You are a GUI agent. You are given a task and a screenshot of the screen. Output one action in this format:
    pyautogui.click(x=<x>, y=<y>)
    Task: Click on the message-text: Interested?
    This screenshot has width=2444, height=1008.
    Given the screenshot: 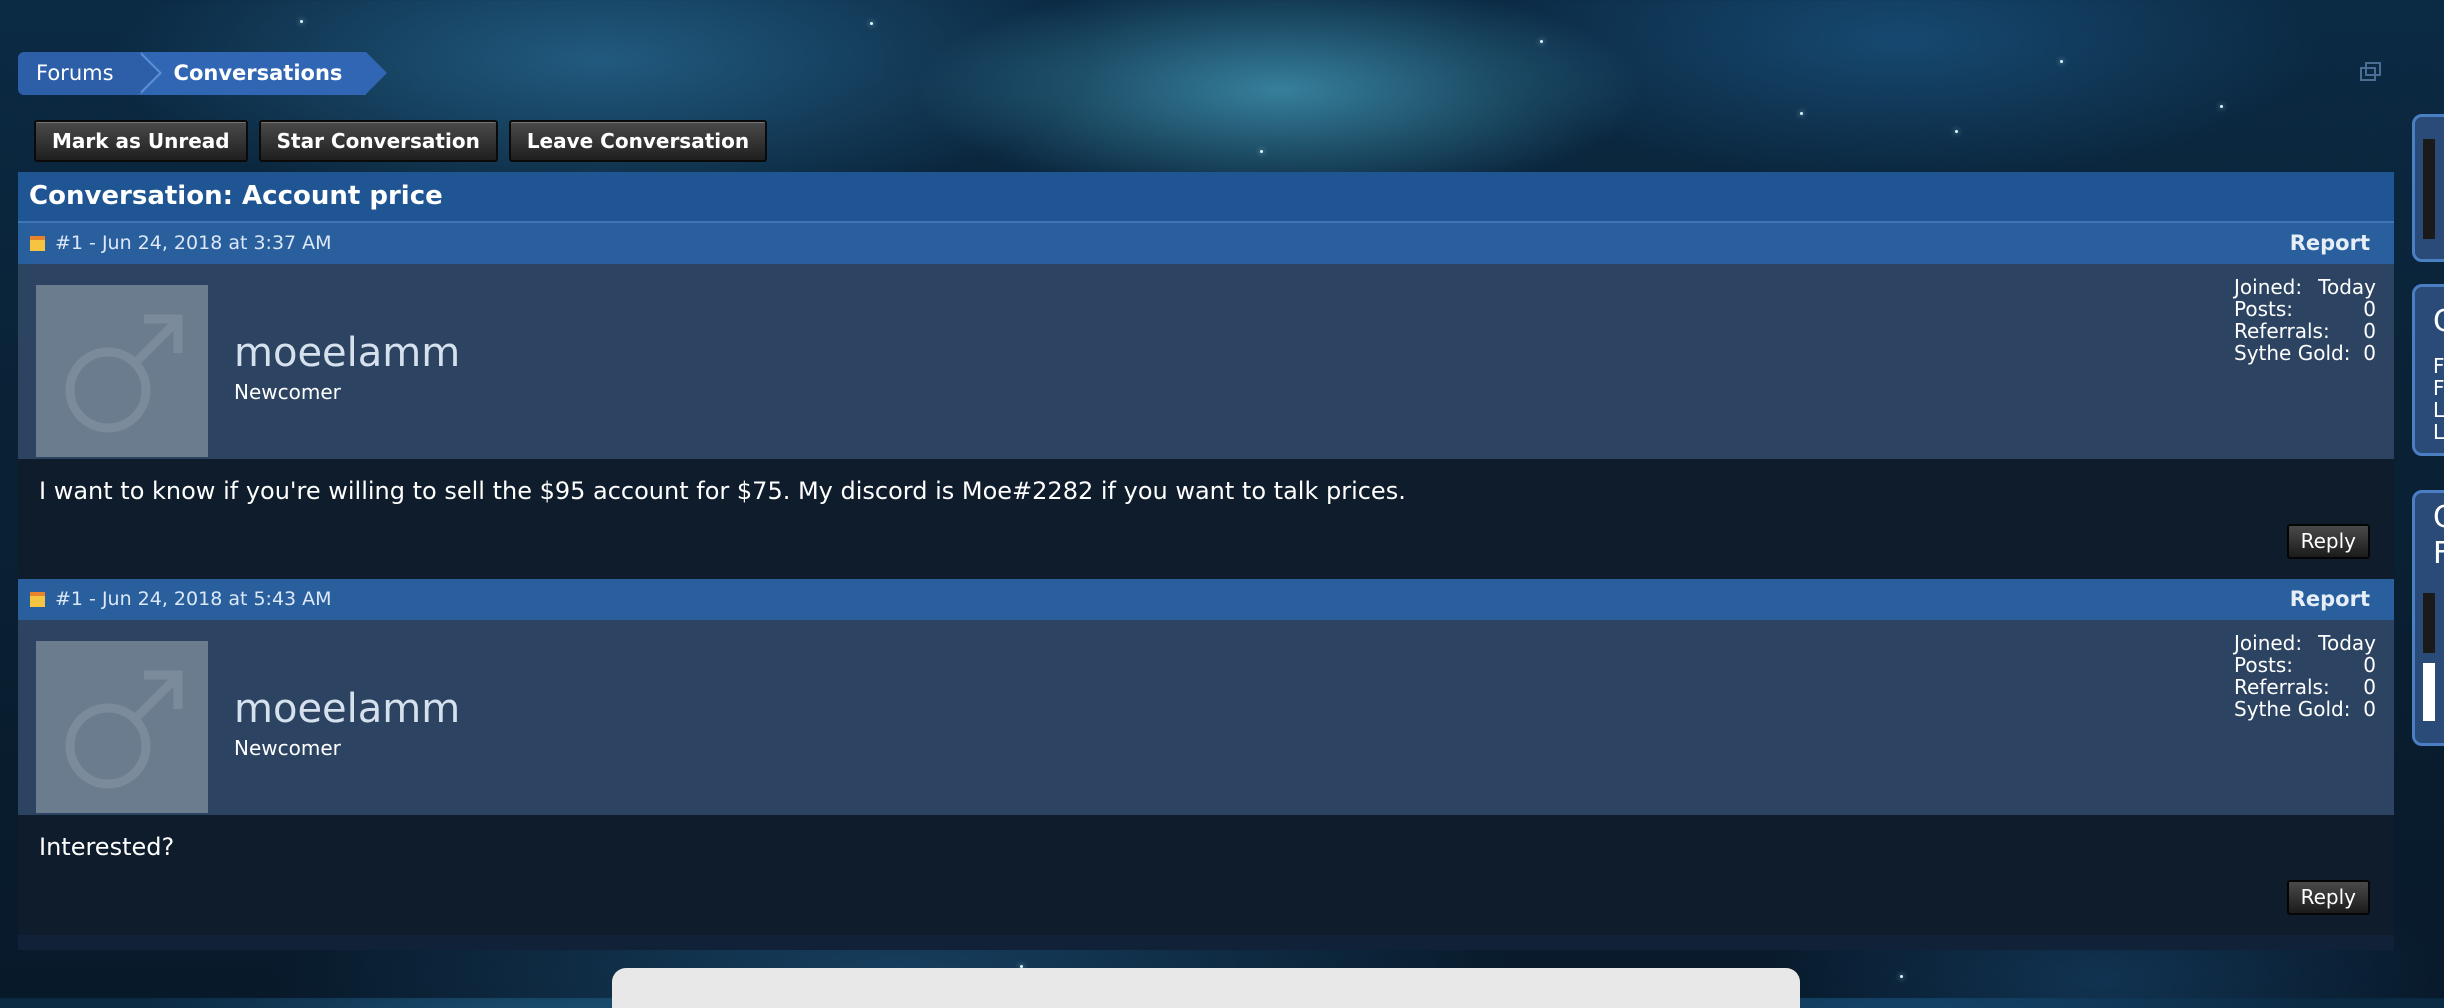 What is the action you would take?
    pyautogui.click(x=107, y=847)
    